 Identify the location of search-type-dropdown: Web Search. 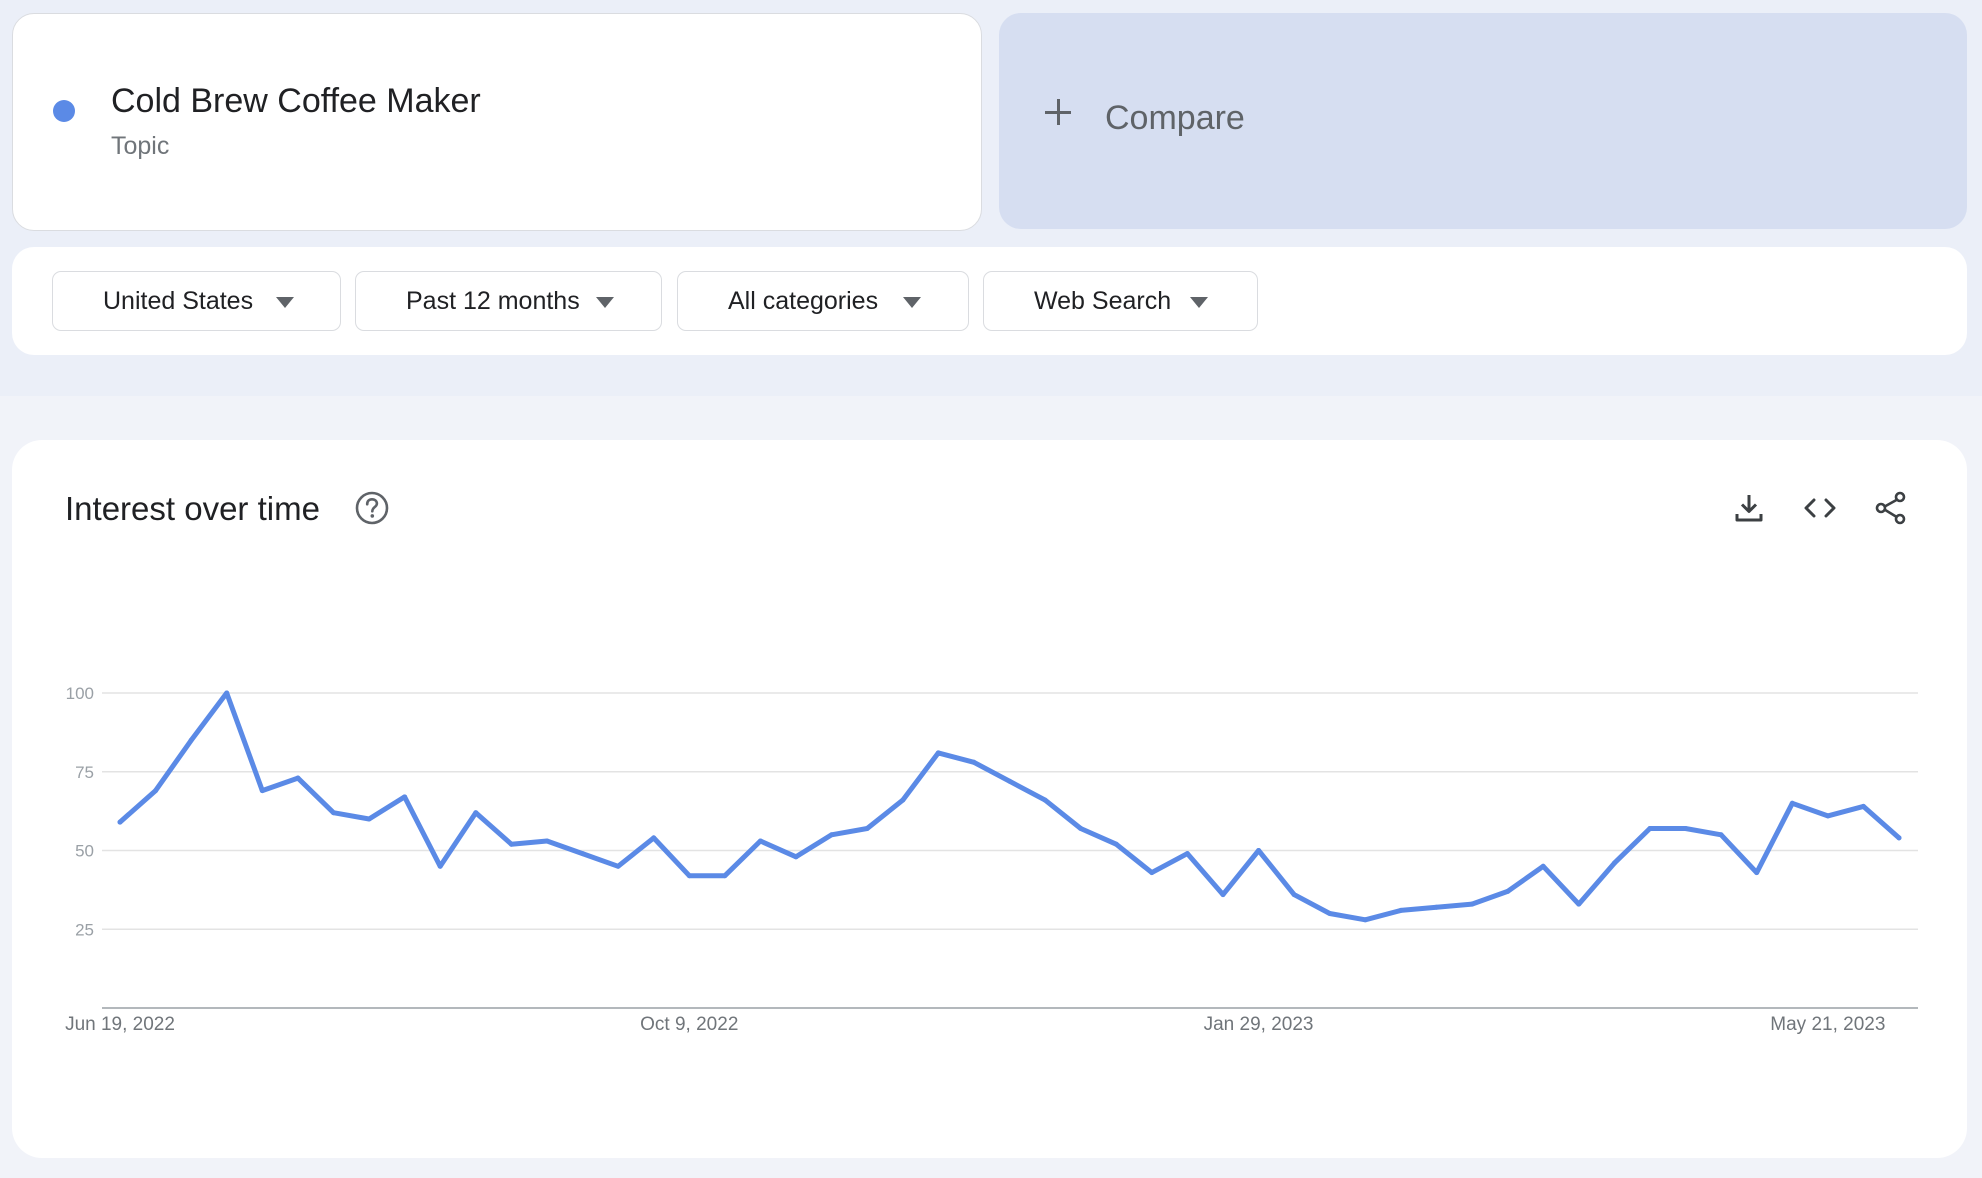
(1120, 301).